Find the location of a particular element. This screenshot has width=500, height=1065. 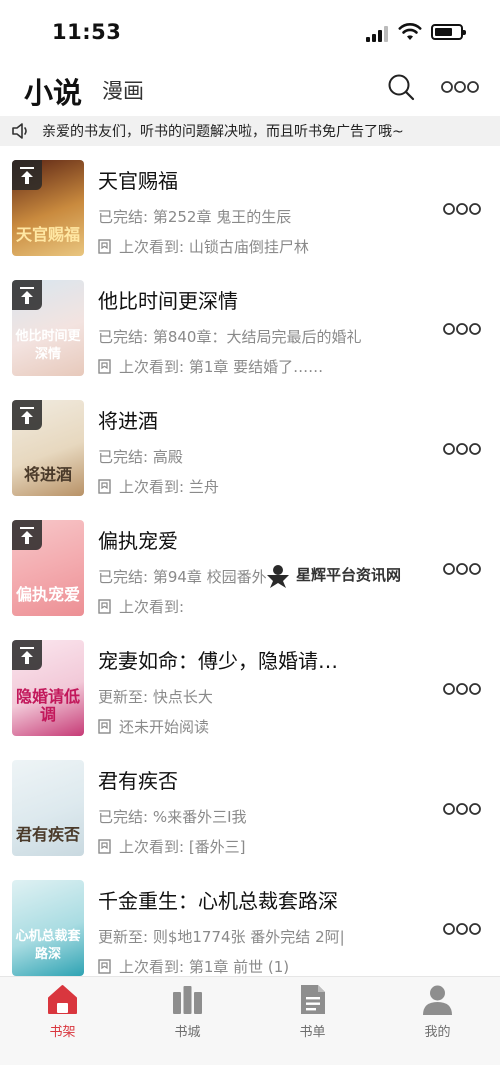

nav-mine: 我的 is located at coordinates (437, 1021).